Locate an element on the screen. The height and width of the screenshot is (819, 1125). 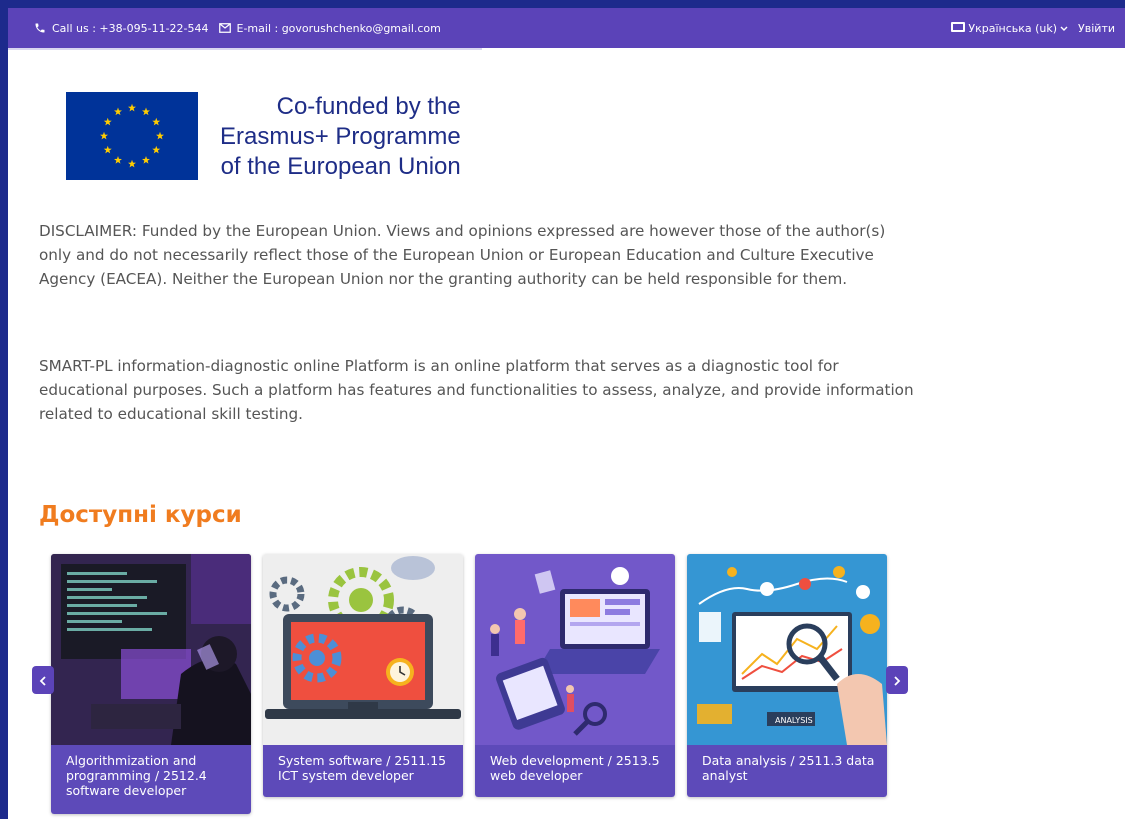
section-title: Доступні курси is located at coordinates (140, 515).